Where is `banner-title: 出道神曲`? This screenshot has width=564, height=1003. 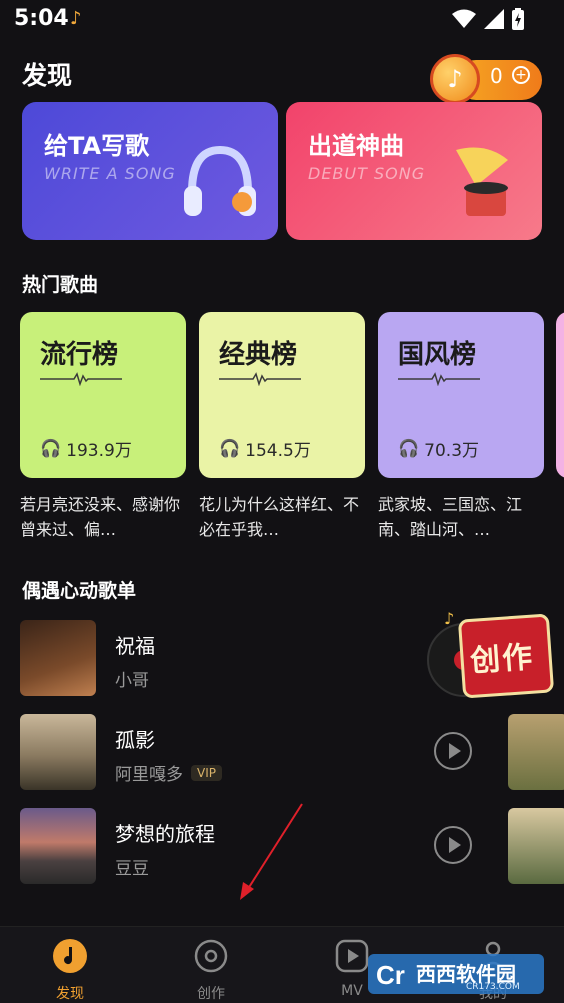 banner-title: 出道神曲 is located at coordinates (356, 146).